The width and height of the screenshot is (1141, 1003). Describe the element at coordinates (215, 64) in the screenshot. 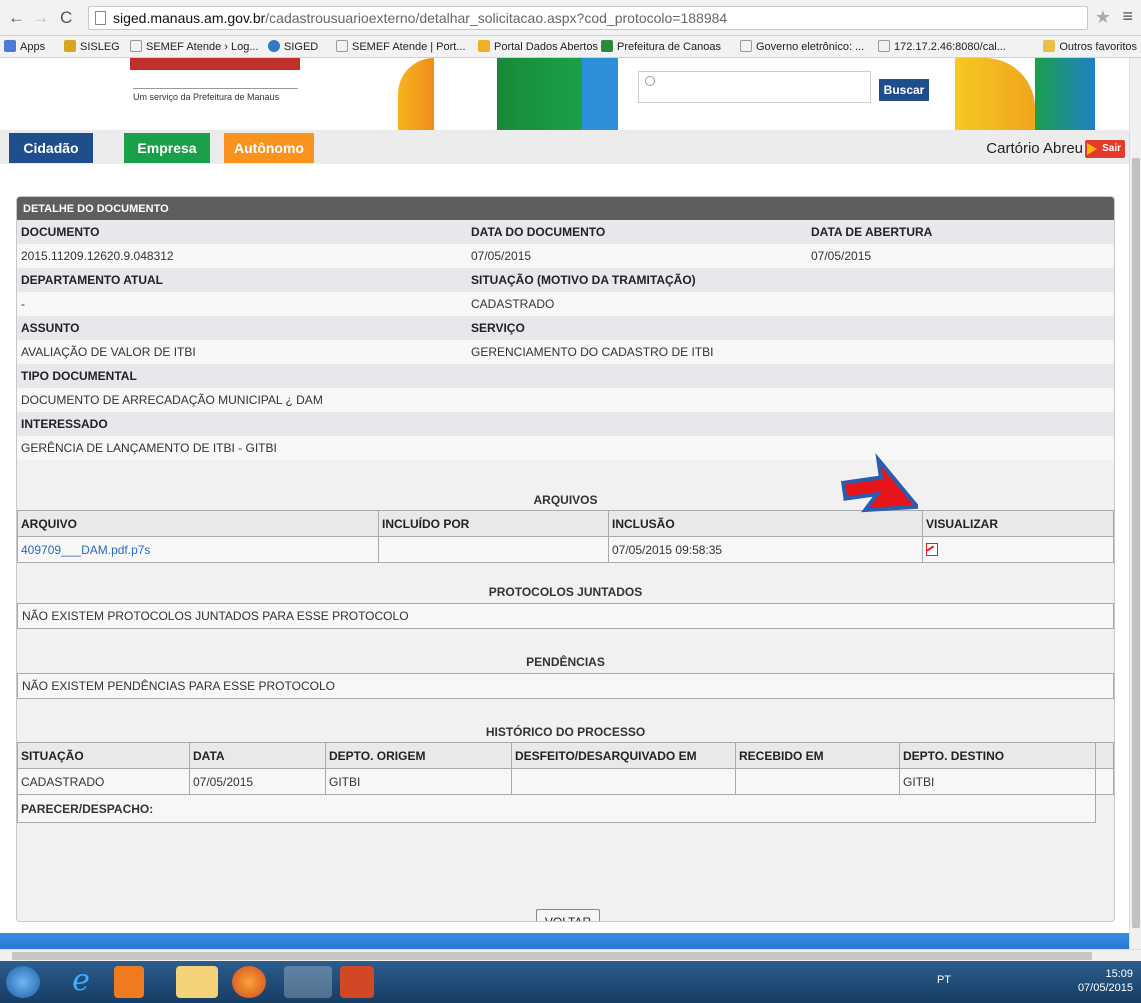

I see `atende-logo` at that location.